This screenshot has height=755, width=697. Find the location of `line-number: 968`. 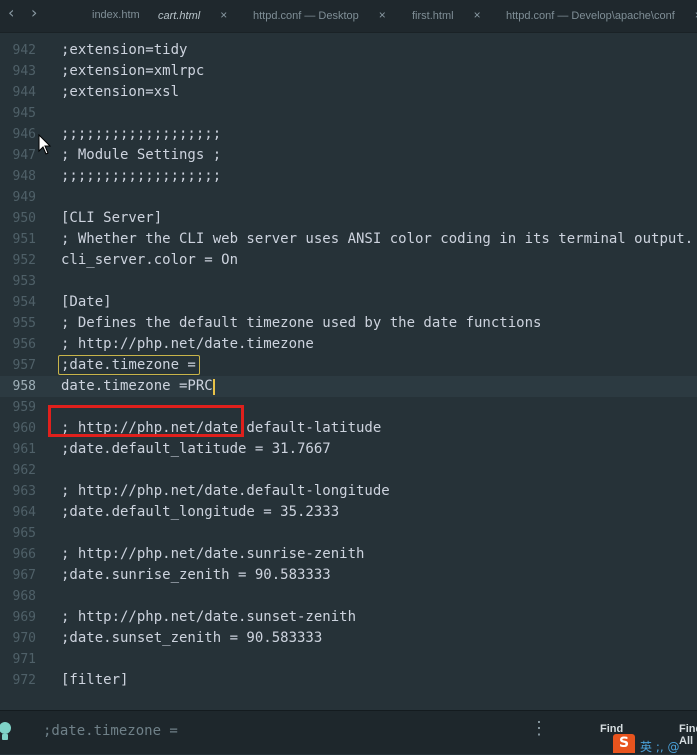

line-number: 968 is located at coordinates (24, 596).